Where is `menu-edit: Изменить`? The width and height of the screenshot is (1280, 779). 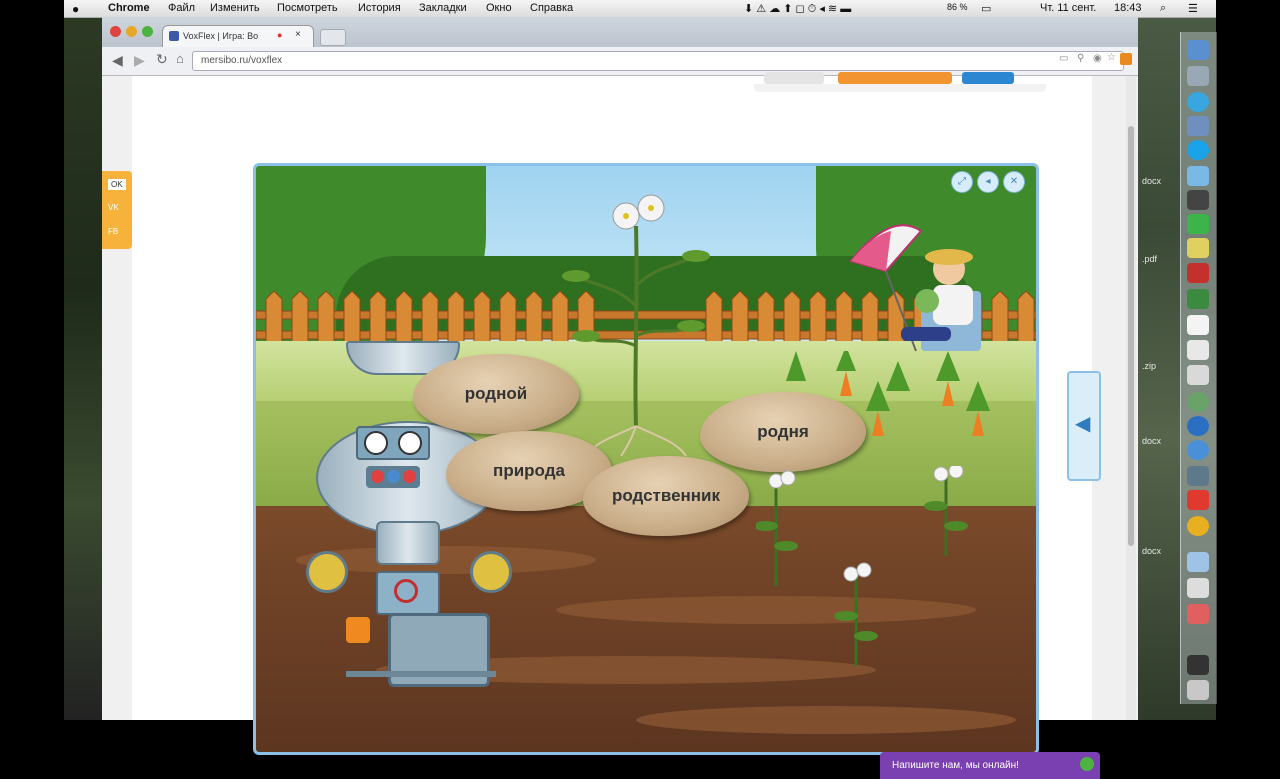 menu-edit: Изменить is located at coordinates (235, 8).